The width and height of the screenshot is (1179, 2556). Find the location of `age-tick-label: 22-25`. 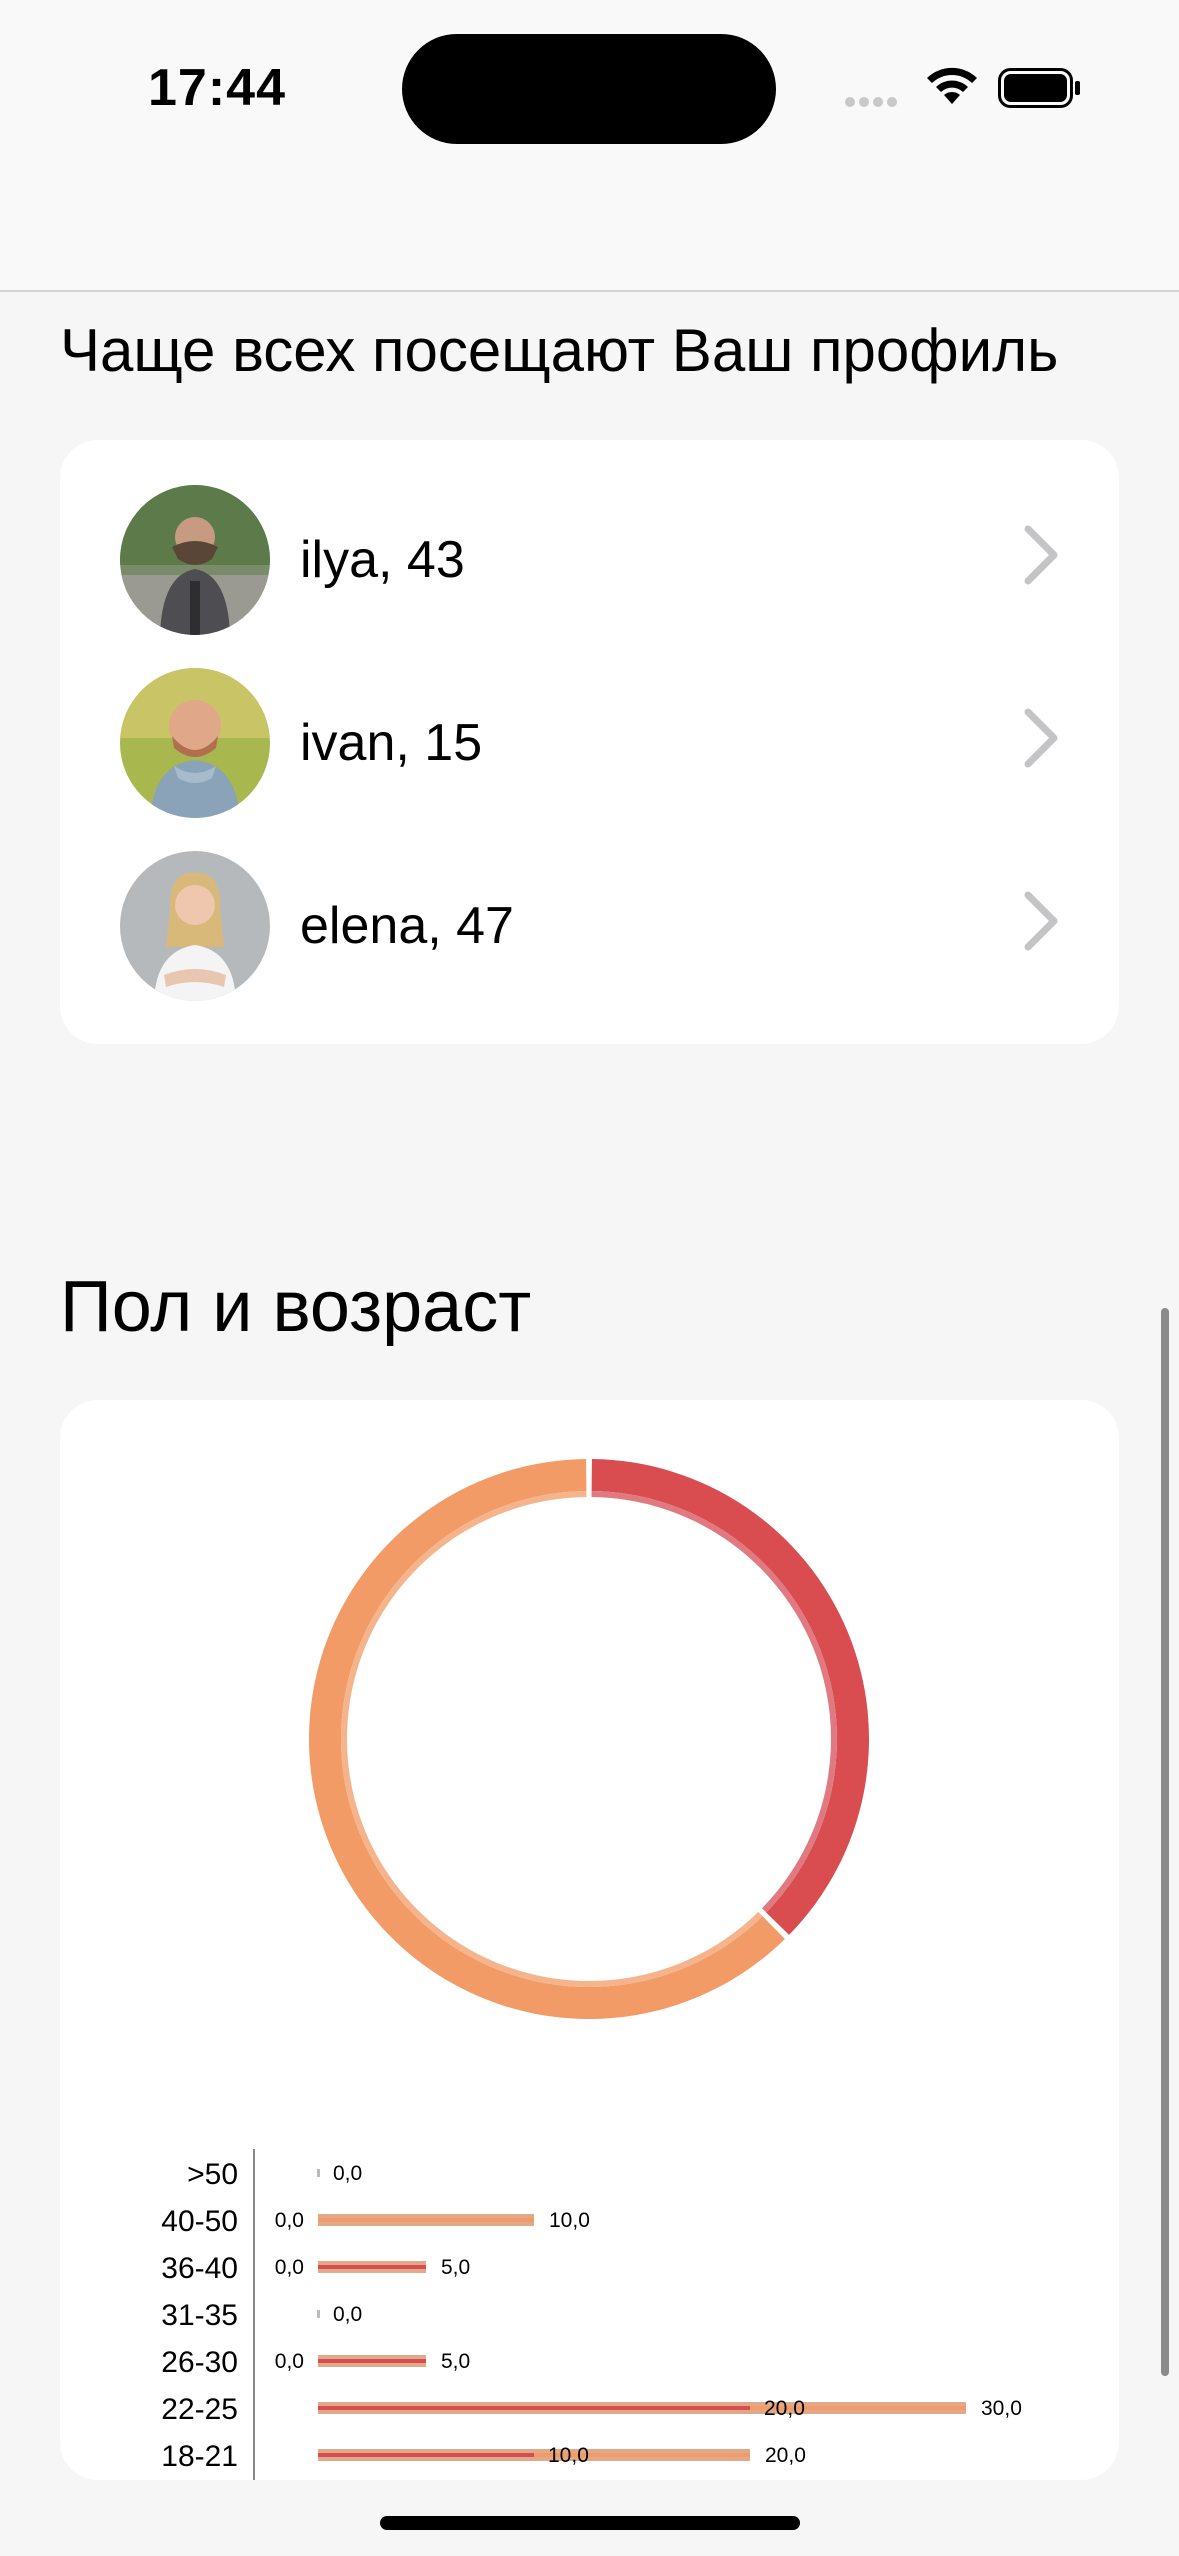

age-tick-label: 22-25 is located at coordinates (199, 2409).